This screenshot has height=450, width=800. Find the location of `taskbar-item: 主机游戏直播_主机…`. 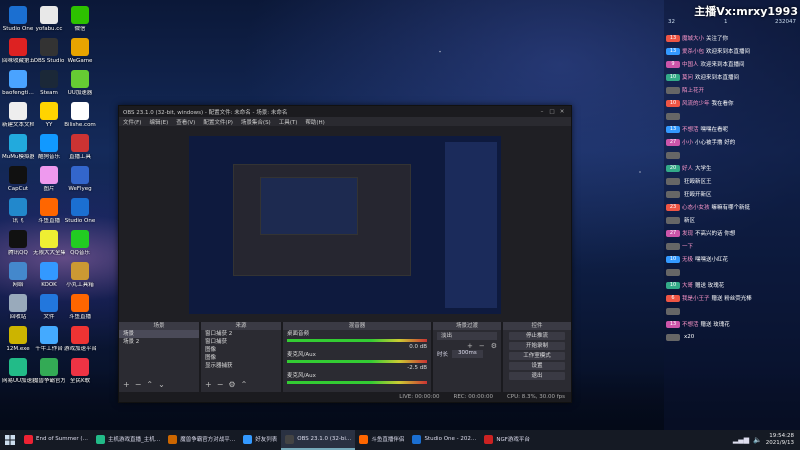

taskbar-item: 主机游戏直播_主机… is located at coordinates (128, 440).